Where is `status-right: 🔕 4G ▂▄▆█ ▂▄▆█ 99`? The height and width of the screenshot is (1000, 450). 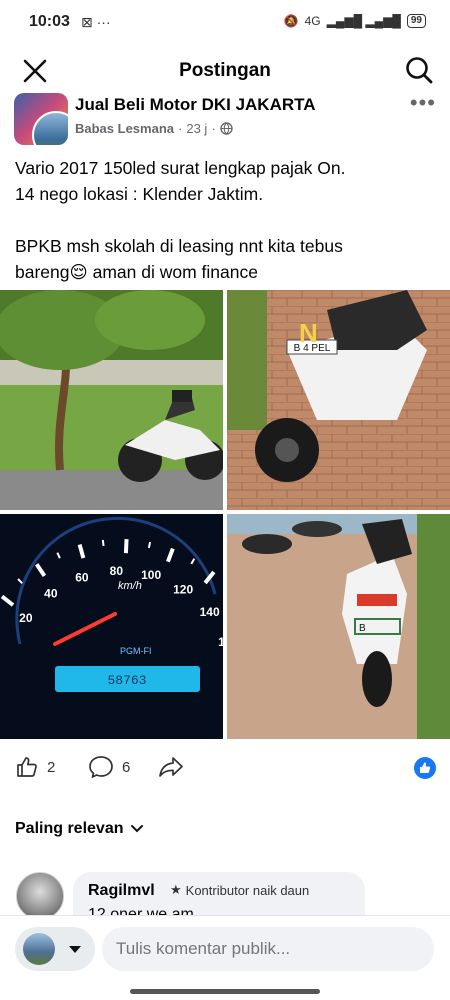
status-right: 🔕 4G ▂▄▆█ ▂▄▆█ 99 is located at coordinates (355, 21).